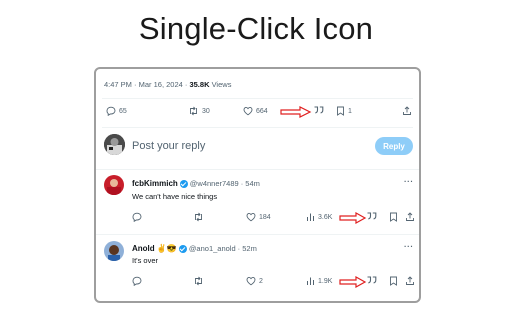 Image resolution: width=512 pixels, height=320 pixels. Describe the element at coordinates (145, 260) in the screenshot. I see `reply-text: It's over` at that location.